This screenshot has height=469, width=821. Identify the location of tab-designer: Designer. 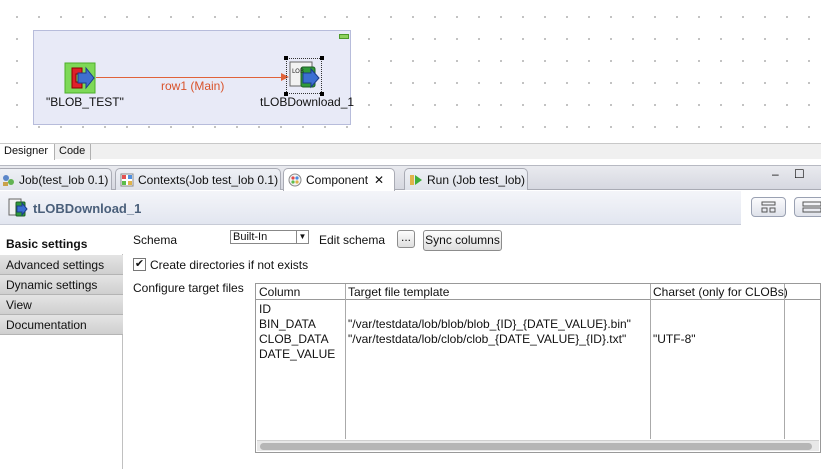
(27, 152).